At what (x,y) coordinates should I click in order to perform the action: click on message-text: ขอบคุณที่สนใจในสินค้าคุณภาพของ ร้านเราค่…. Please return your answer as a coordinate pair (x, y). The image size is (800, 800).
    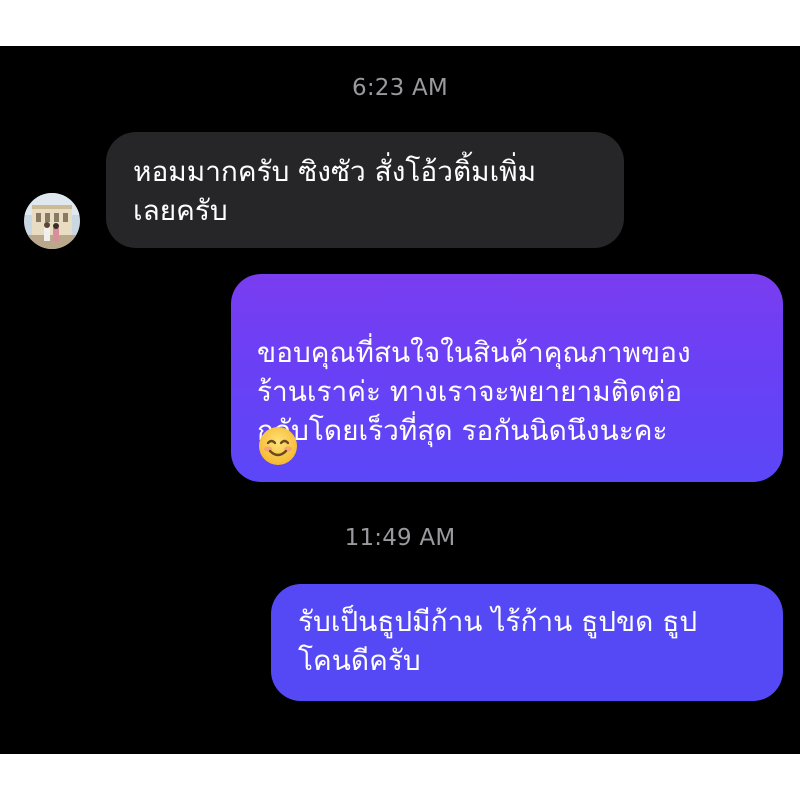
    Looking at the image, I should click on (474, 391).